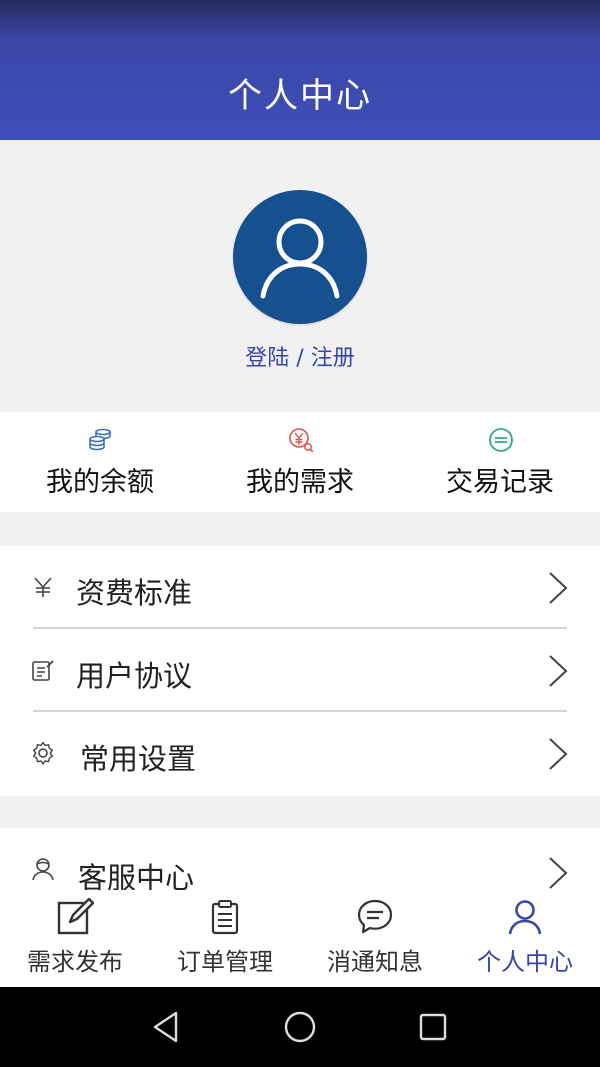 The height and width of the screenshot is (1067, 600). What do you see at coordinates (300, 70) in the screenshot?
I see `app-header: 个人中心` at bounding box center [300, 70].